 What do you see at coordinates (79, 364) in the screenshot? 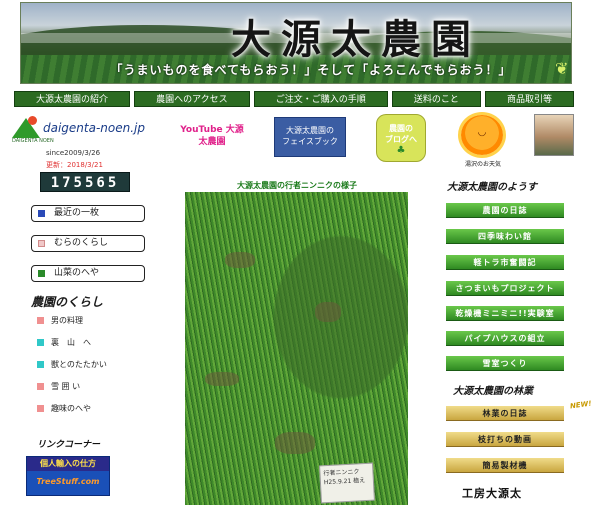
I see `life-link-label: 獣とのたたかい` at bounding box center [79, 364].